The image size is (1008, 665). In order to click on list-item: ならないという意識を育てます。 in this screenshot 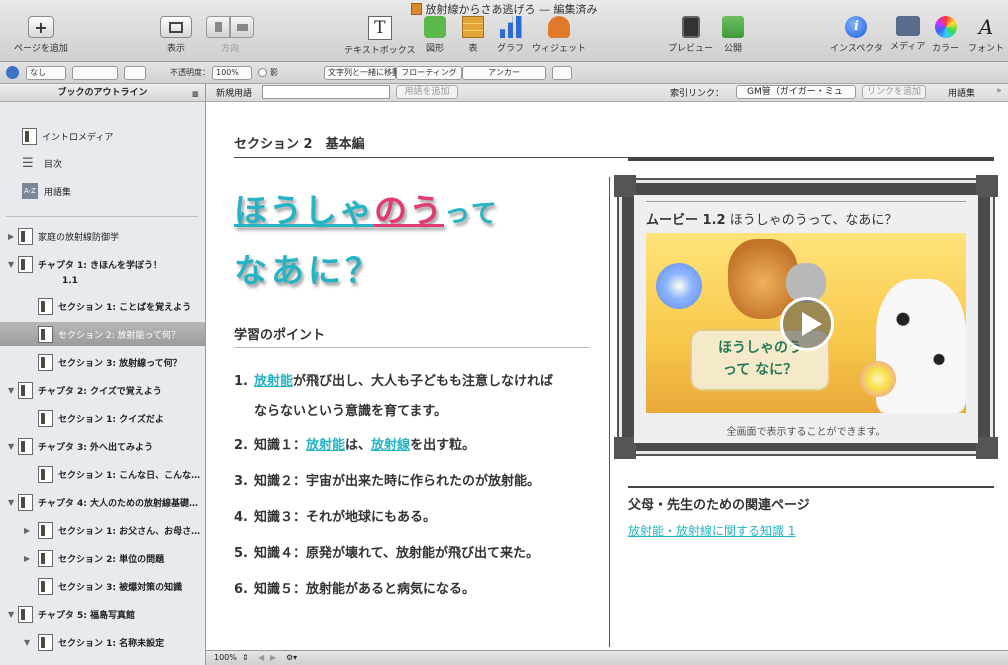, I will do `click(351, 411)`.